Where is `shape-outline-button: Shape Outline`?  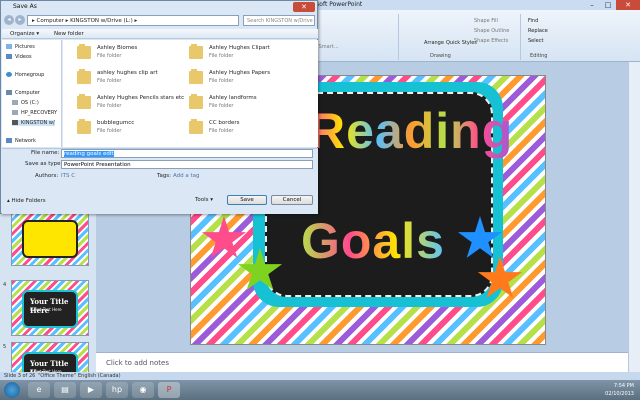
shape-outline-button: Shape Outline is located at coordinates (491, 31).